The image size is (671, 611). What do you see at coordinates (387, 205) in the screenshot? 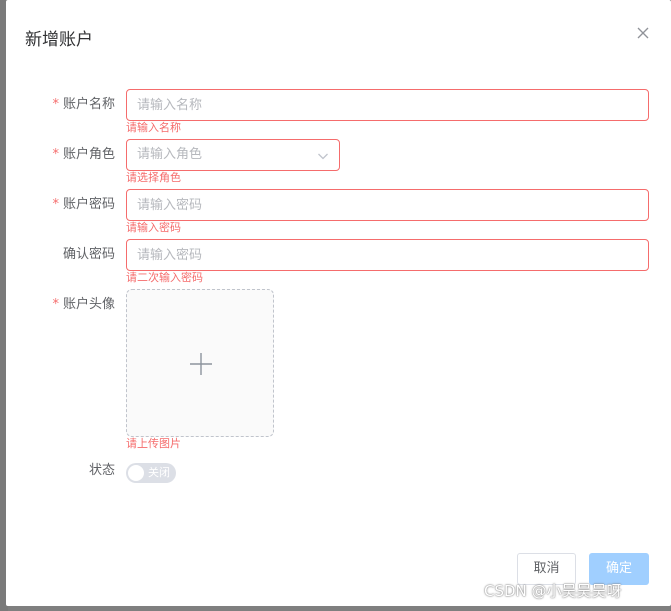
I see `password-input` at bounding box center [387, 205].